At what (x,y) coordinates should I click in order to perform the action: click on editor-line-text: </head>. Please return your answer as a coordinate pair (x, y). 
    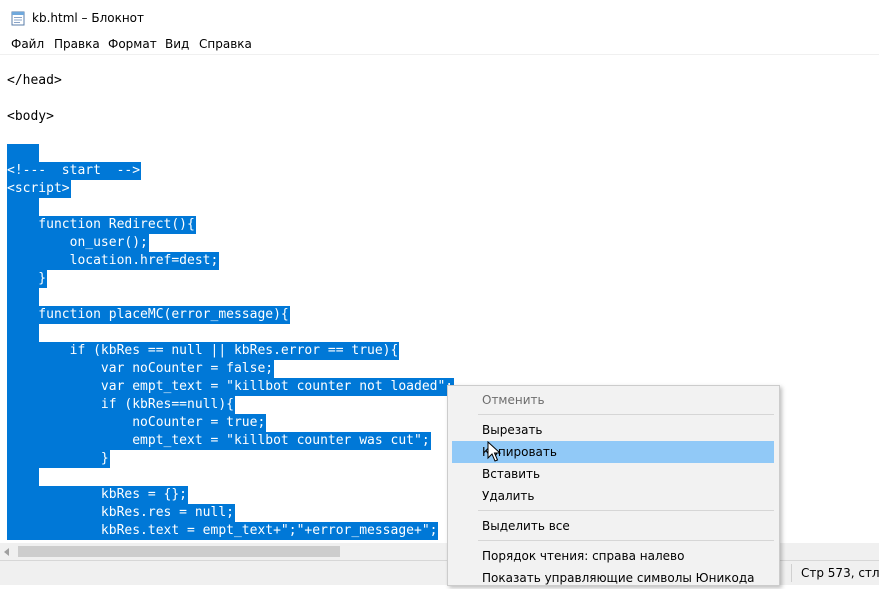
    Looking at the image, I should click on (34, 80).